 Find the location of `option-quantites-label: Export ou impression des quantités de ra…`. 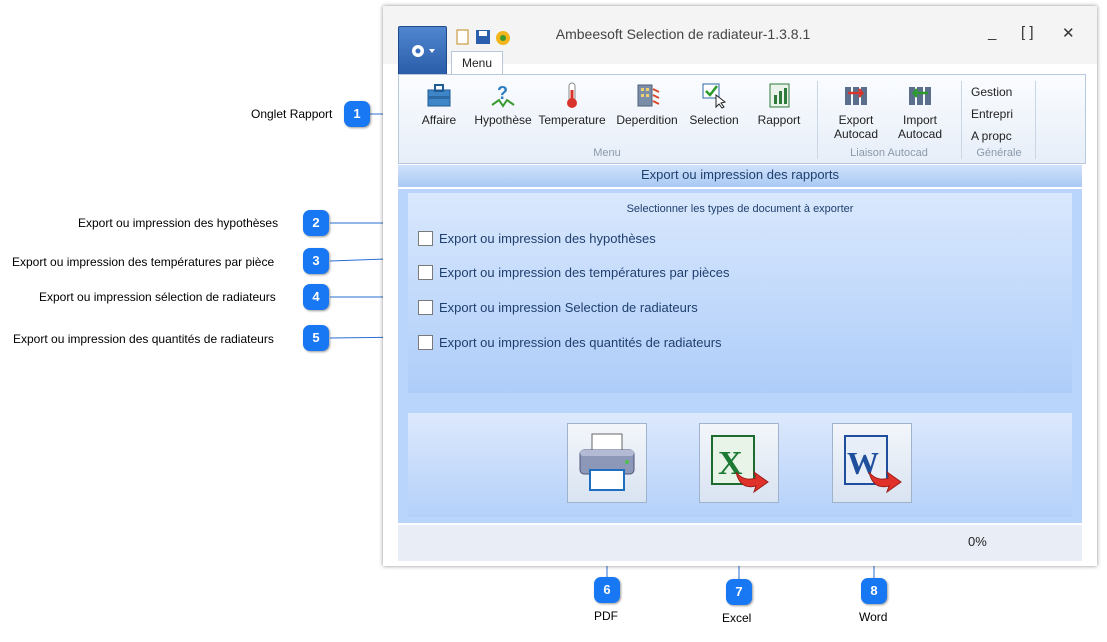

option-quantites-label: Export ou impression des quantités de ra… is located at coordinates (580, 343).